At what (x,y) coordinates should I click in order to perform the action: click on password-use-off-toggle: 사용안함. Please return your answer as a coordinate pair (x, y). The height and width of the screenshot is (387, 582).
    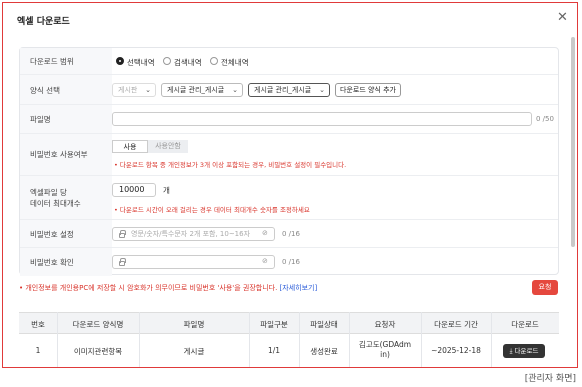
    Looking at the image, I should click on (168, 146).